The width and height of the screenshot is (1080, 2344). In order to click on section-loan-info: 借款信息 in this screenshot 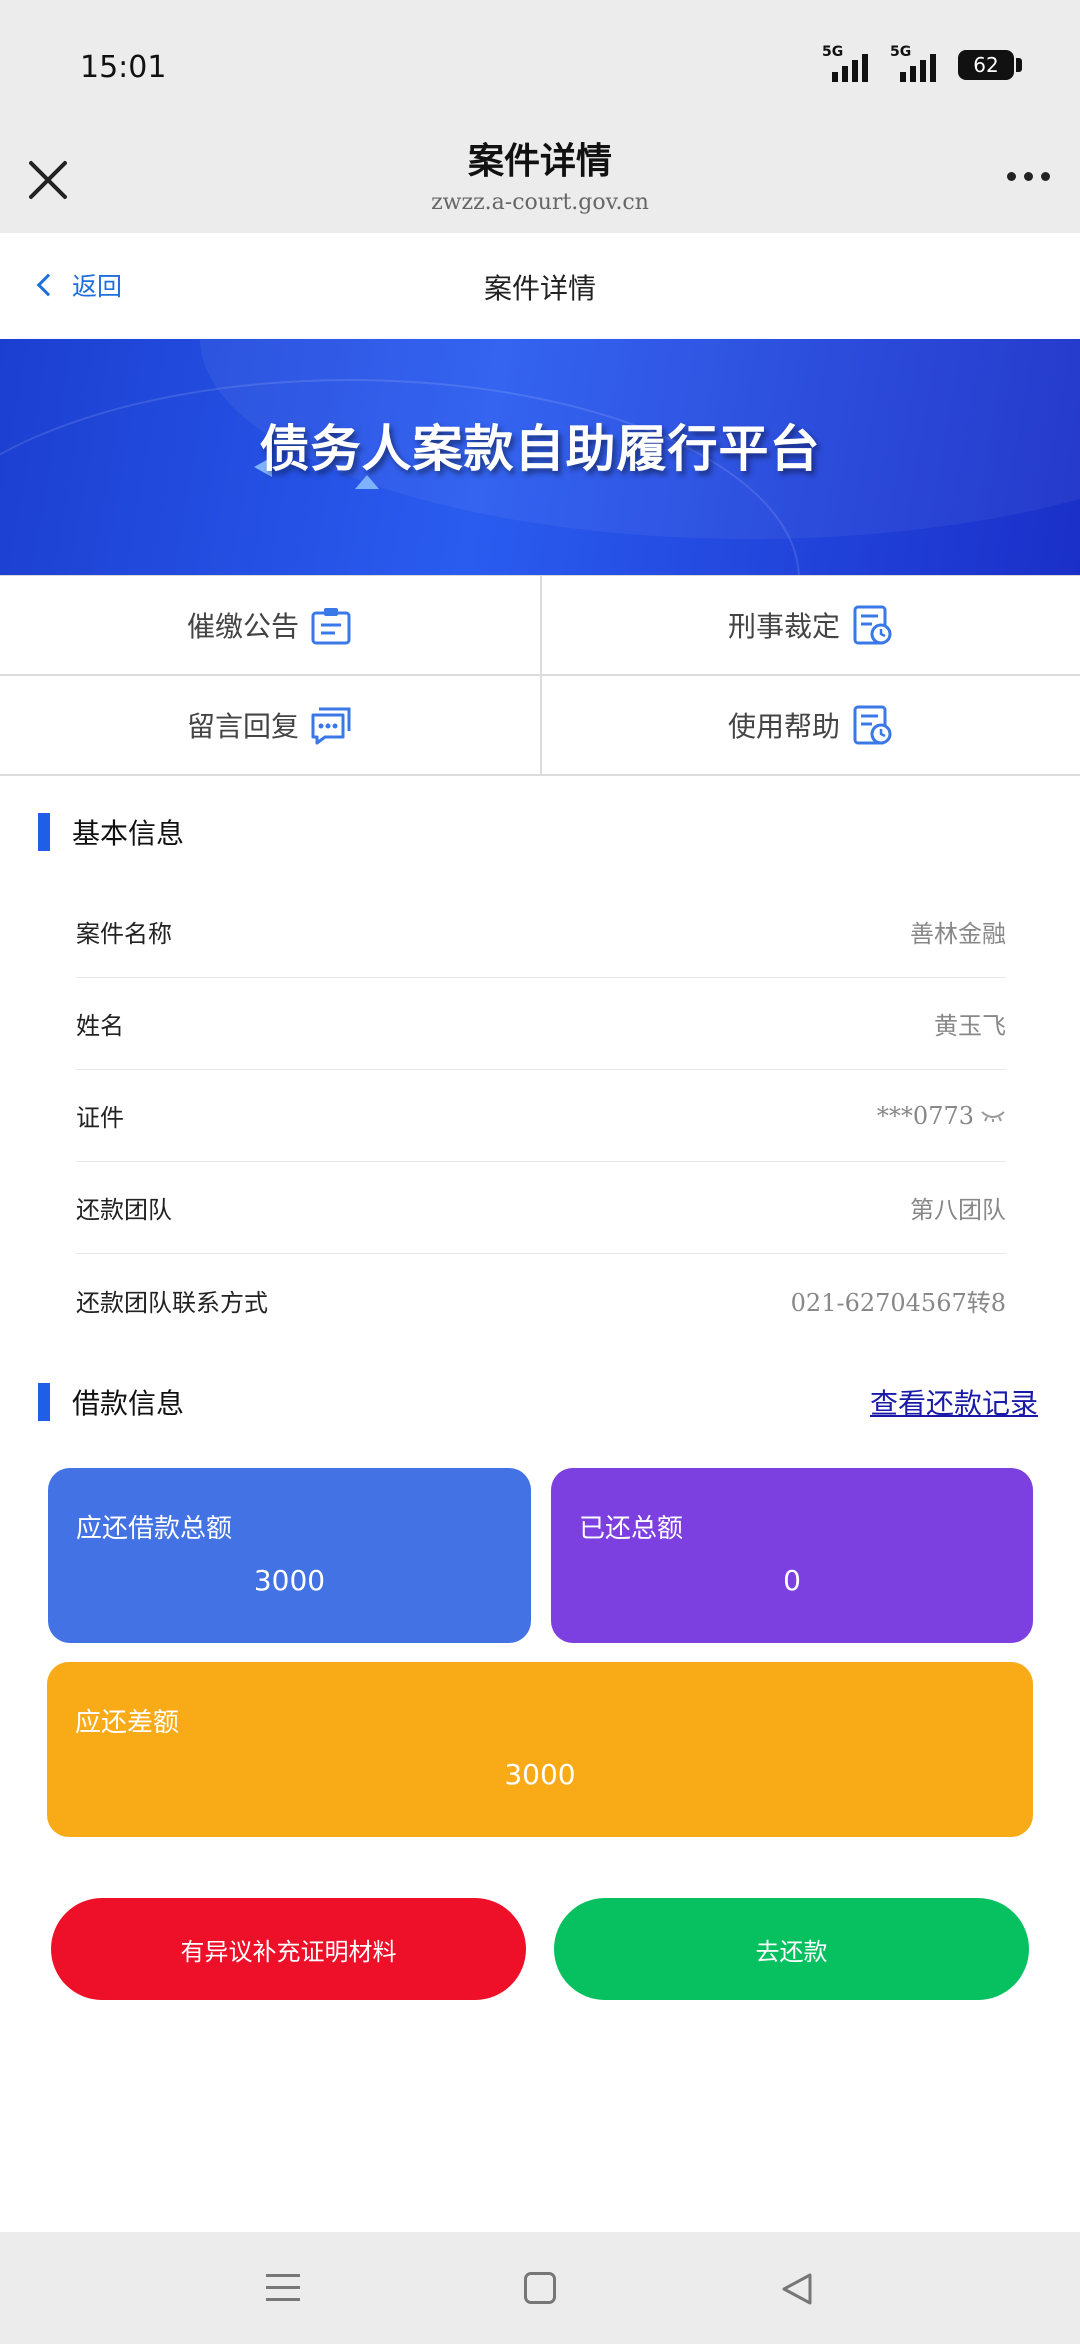, I will do `click(111, 1402)`.